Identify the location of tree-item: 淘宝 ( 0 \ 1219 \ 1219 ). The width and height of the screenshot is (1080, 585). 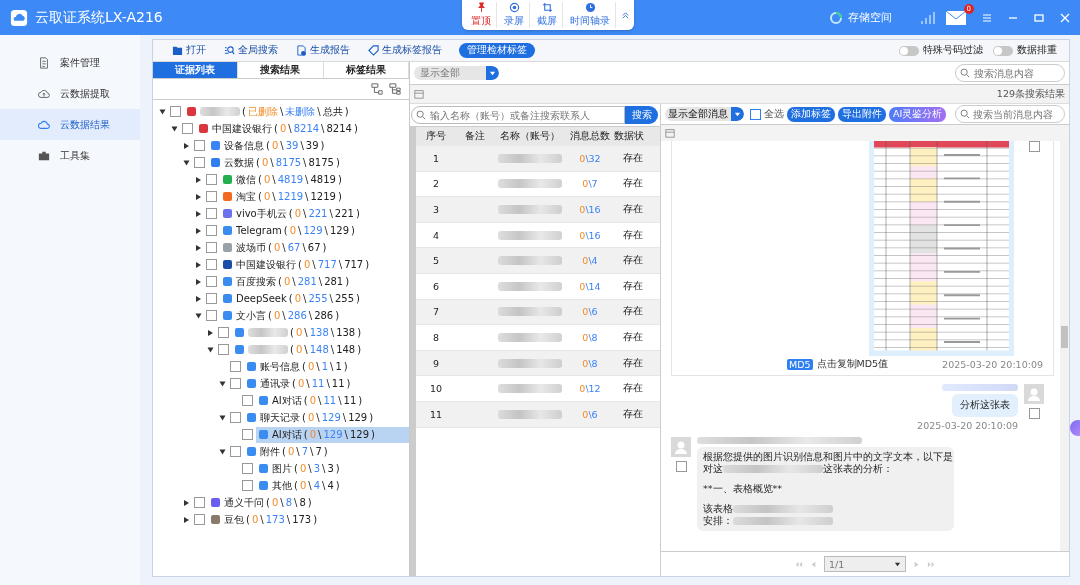
(282, 196).